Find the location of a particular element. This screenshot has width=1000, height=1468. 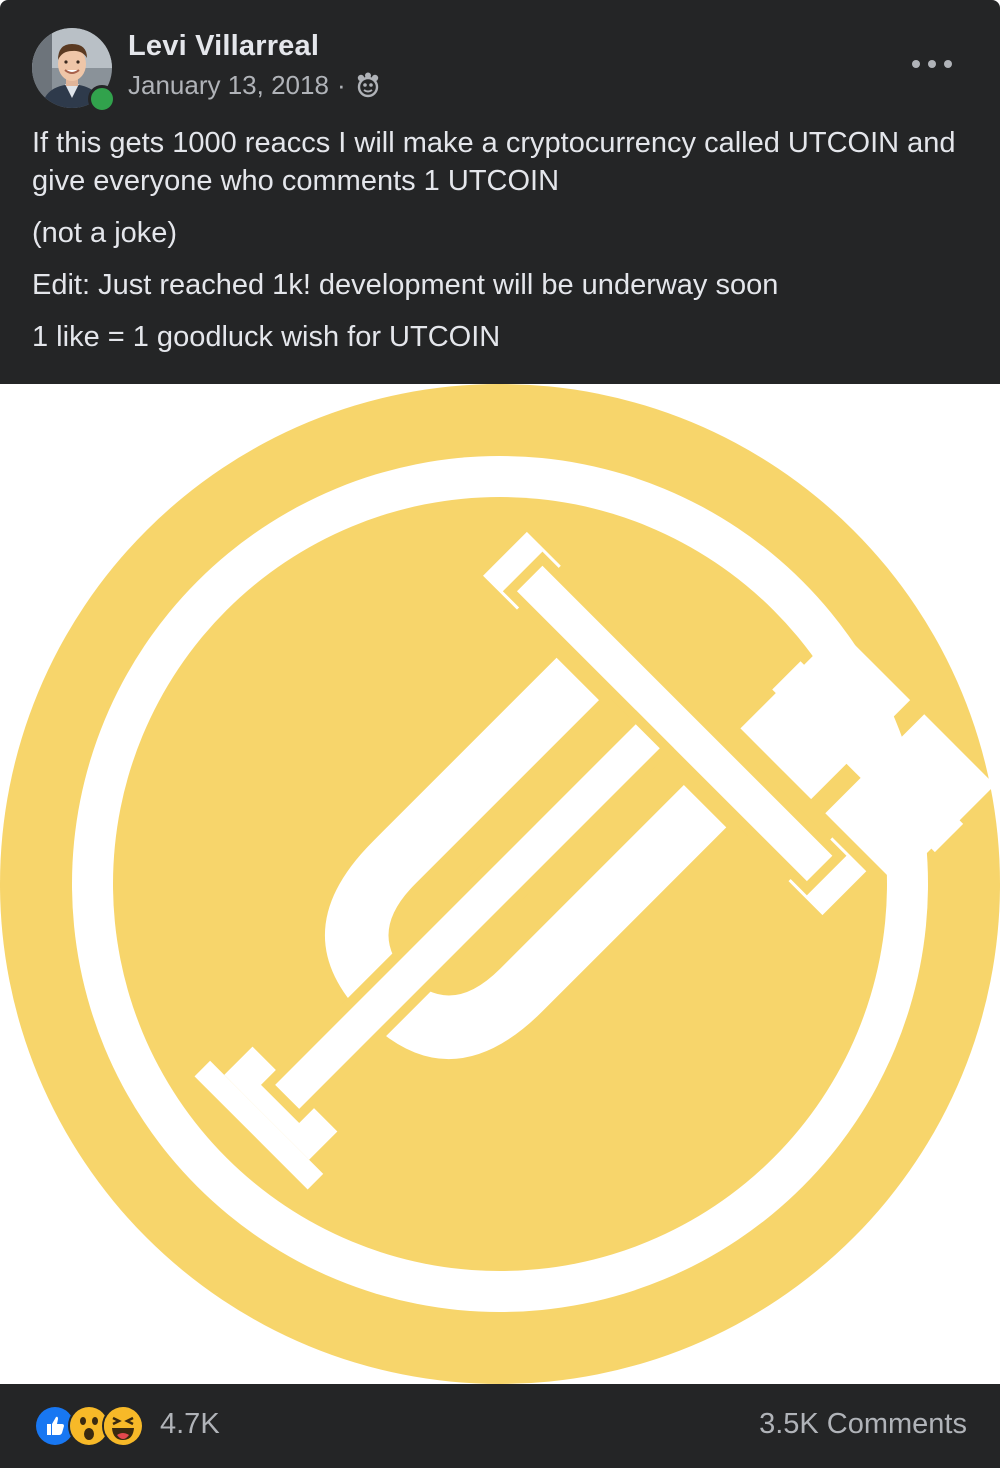

comments-count: 3.5K Comments is located at coordinates (863, 1424).